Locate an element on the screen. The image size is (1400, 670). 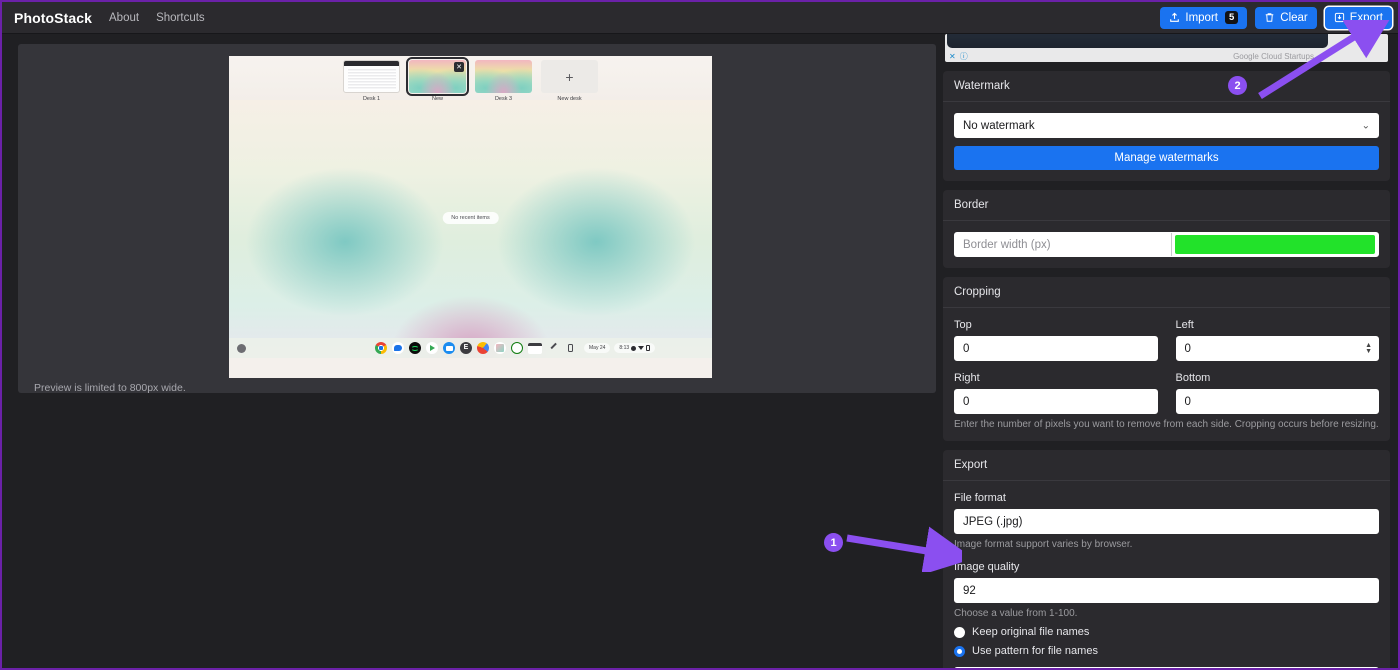
watermark-select-wrap: No watermark ⌄ is located at coordinates (1166, 125).